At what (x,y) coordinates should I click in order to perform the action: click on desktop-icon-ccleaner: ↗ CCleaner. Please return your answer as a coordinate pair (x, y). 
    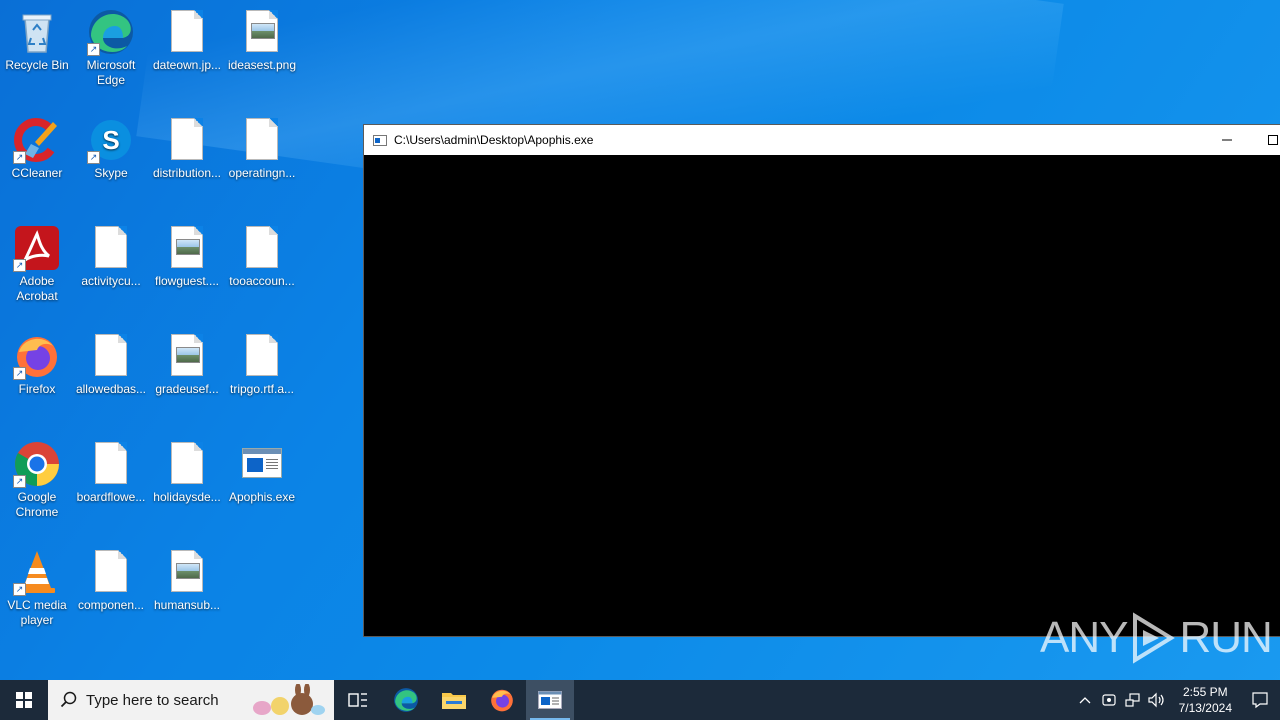
    Looking at the image, I should click on (37, 146).